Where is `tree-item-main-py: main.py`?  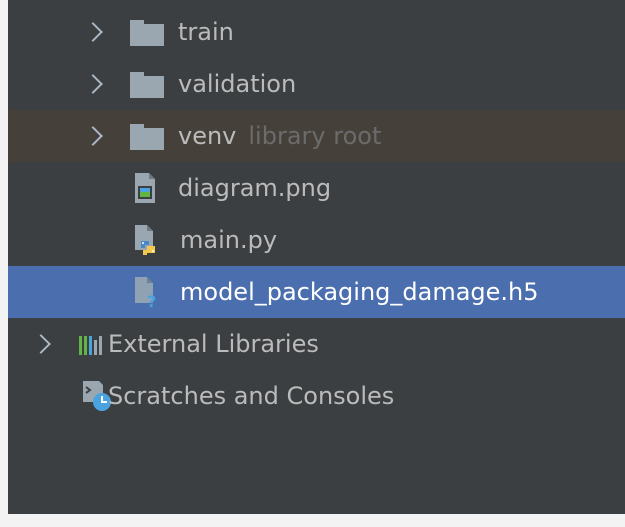
tree-item-main-py: main.py is located at coordinates (316, 240).